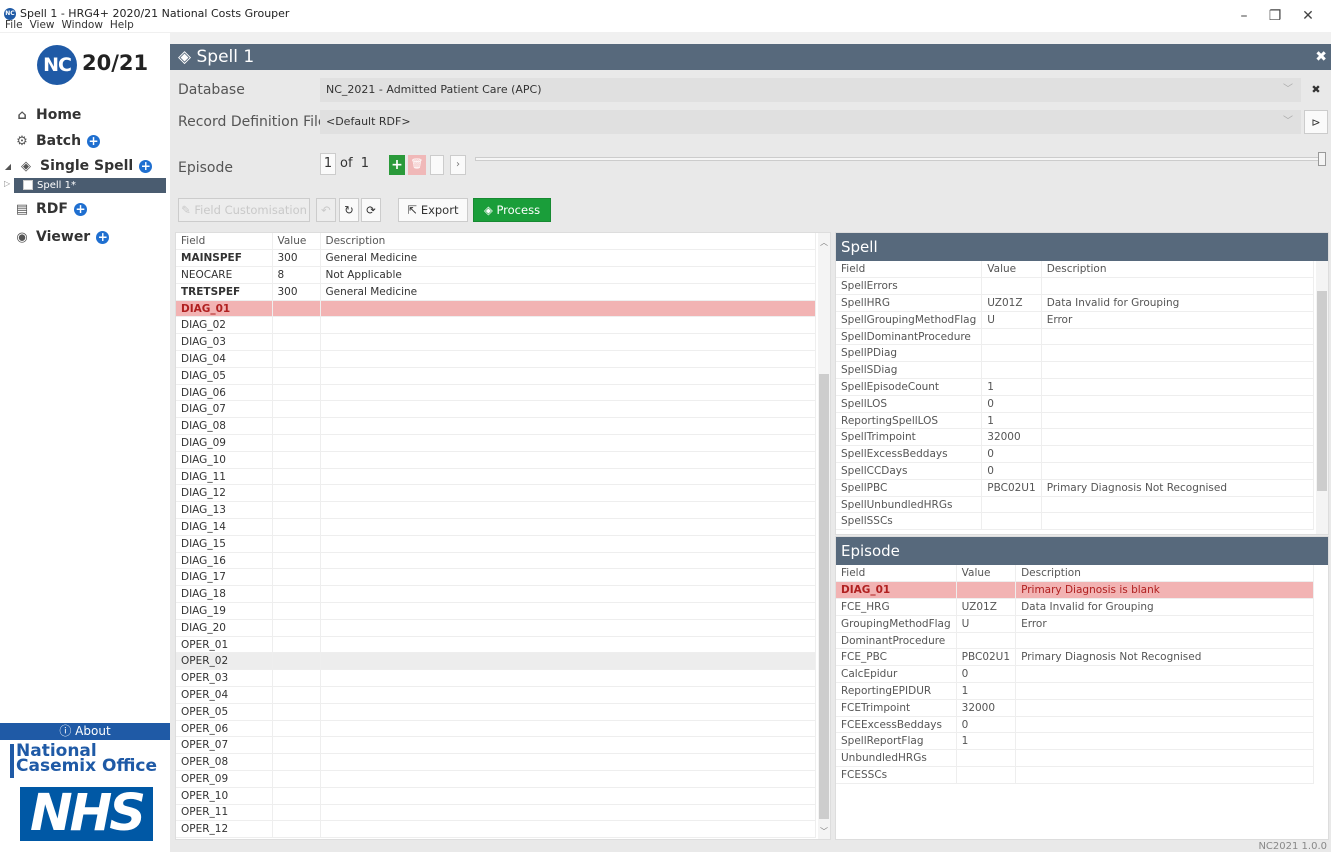  What do you see at coordinates (224, 628) in the screenshot?
I see `cell-field: DIAG_20` at bounding box center [224, 628].